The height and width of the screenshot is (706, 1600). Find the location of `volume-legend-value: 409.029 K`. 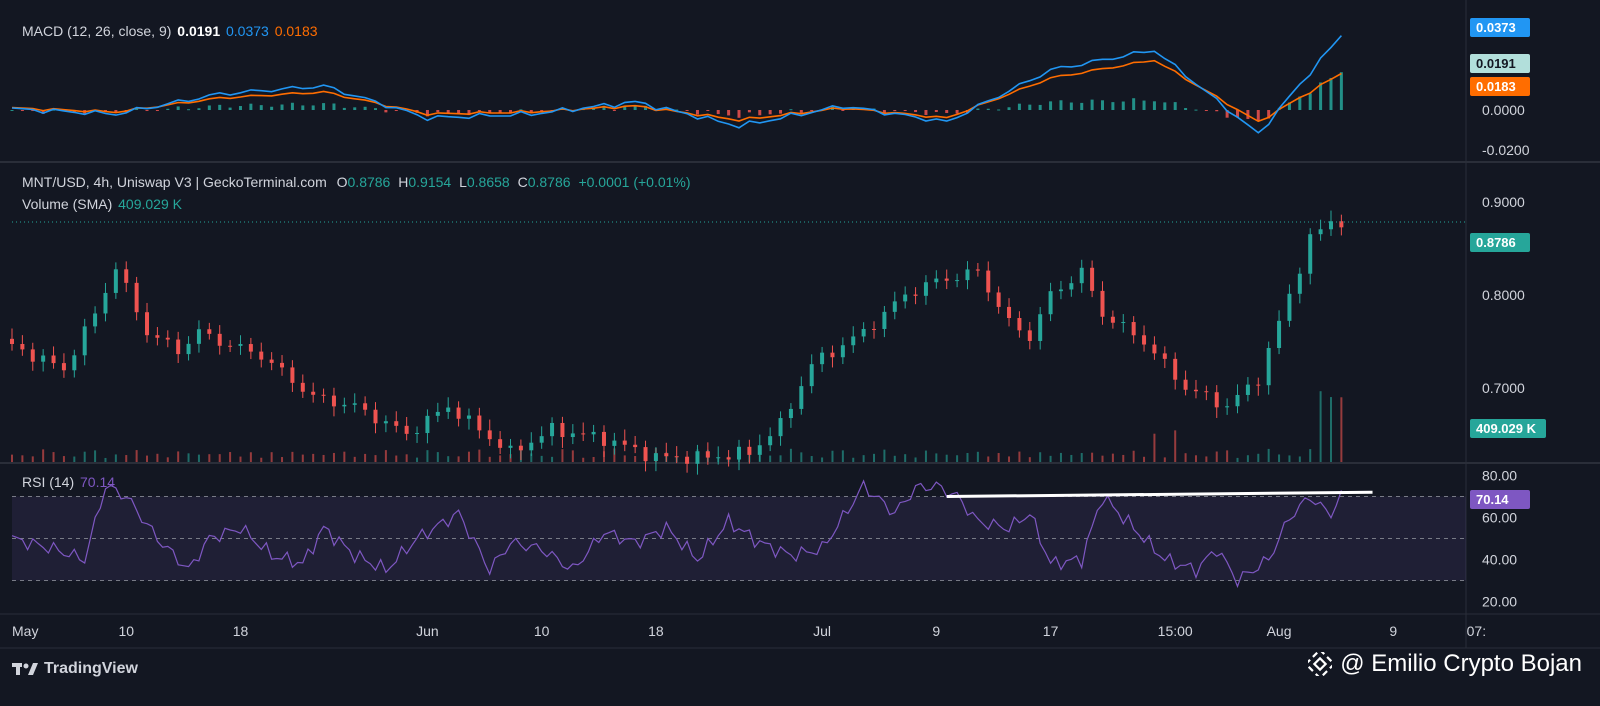

volume-legend-value: 409.029 K is located at coordinates (150, 204).